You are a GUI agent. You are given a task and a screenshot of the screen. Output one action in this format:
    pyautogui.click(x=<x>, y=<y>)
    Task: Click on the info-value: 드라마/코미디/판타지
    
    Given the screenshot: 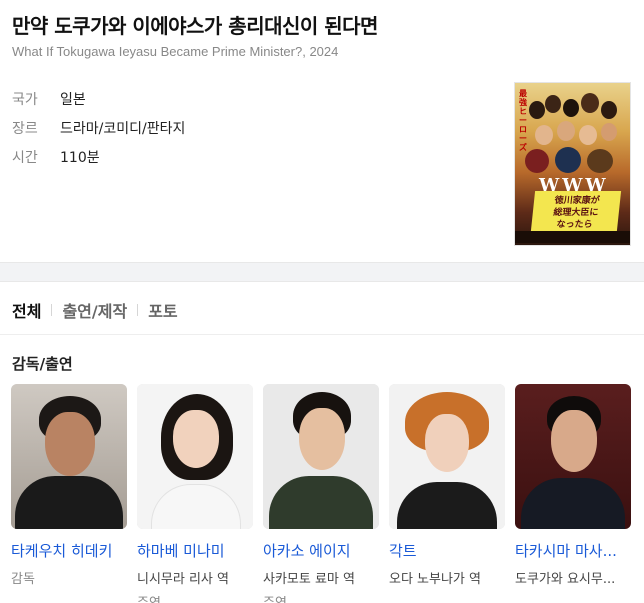 What is the action you would take?
    pyautogui.click(x=123, y=128)
    